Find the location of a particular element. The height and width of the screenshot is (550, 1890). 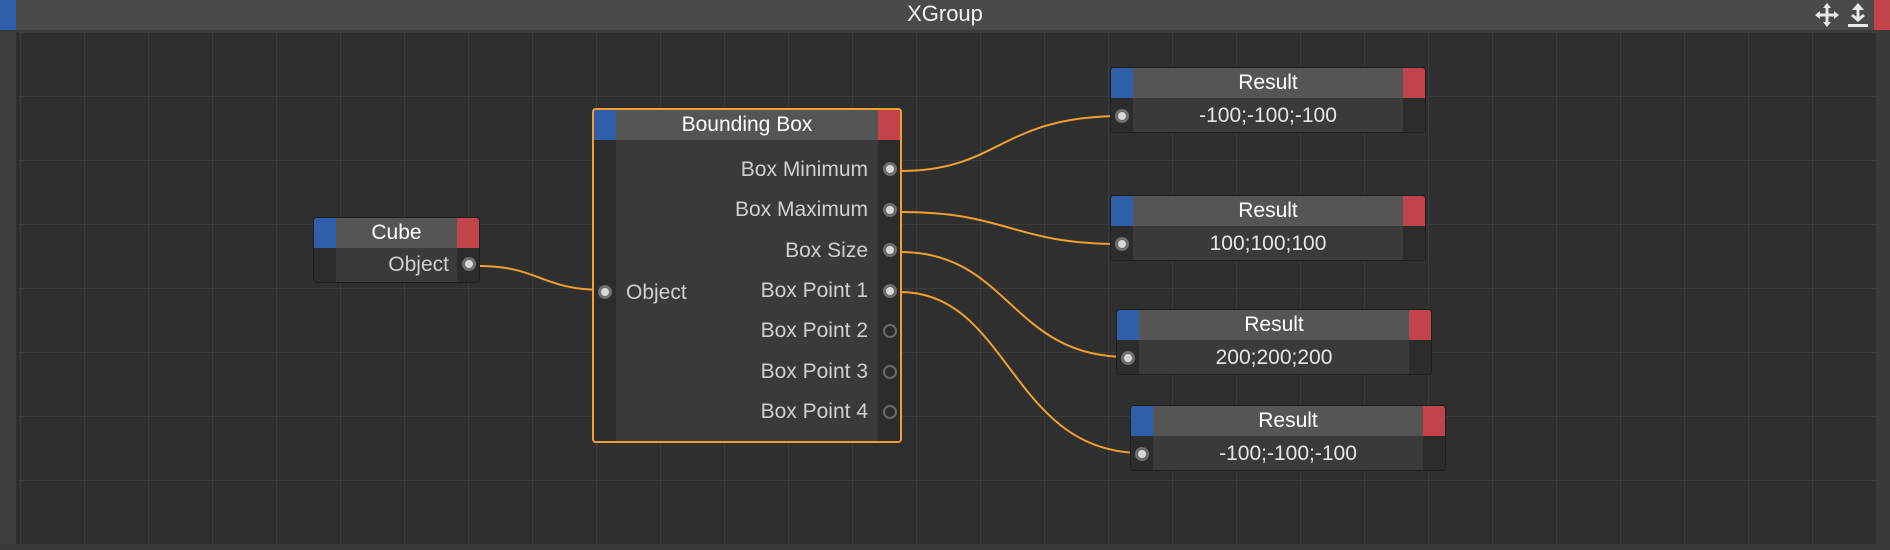

output-port-box-maximum is located at coordinates (890, 210).